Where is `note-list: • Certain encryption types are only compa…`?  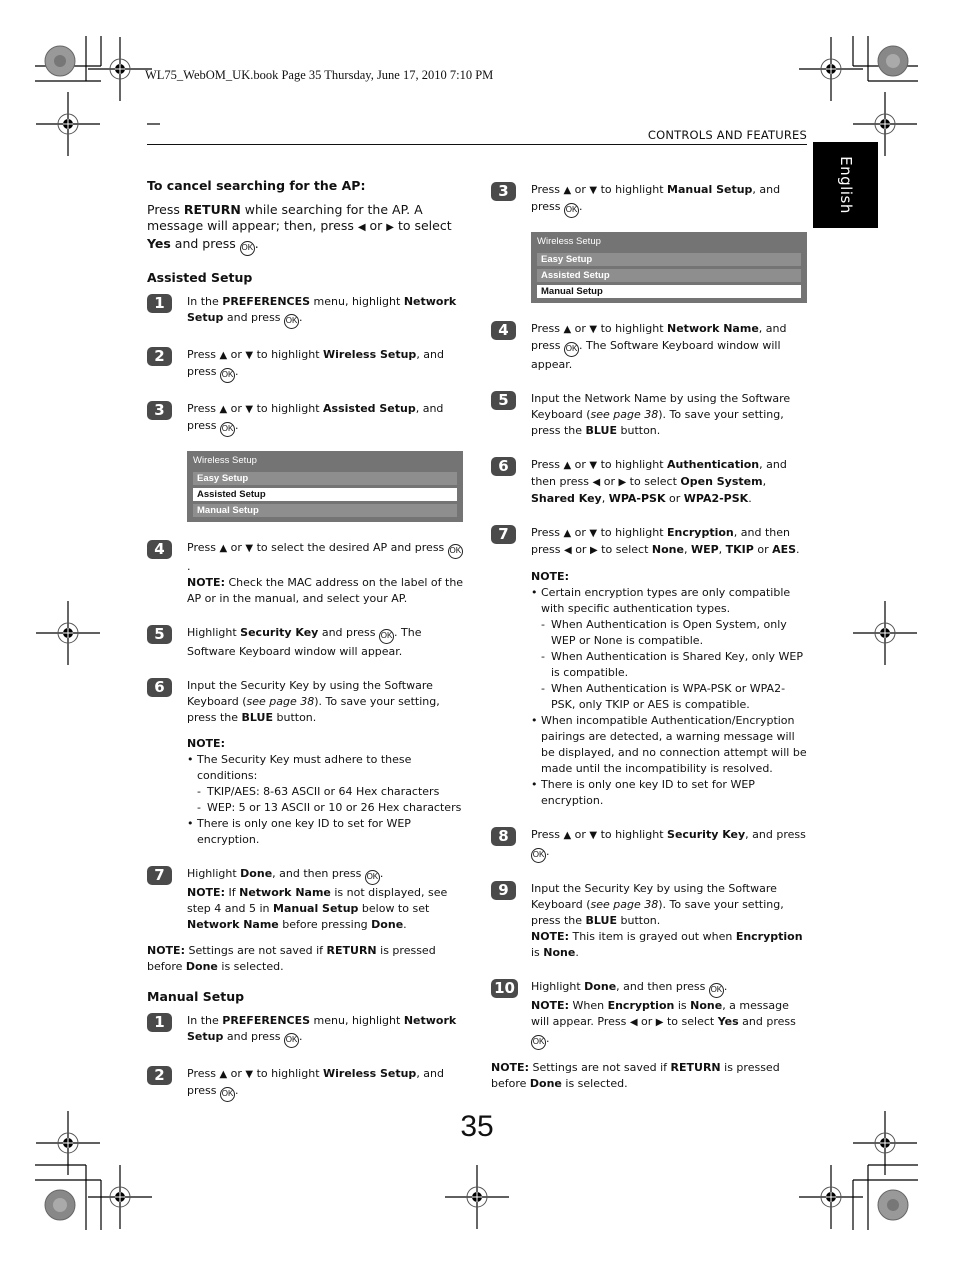
note-list: • Certain encryption types are only compa… is located at coordinates (670, 697).